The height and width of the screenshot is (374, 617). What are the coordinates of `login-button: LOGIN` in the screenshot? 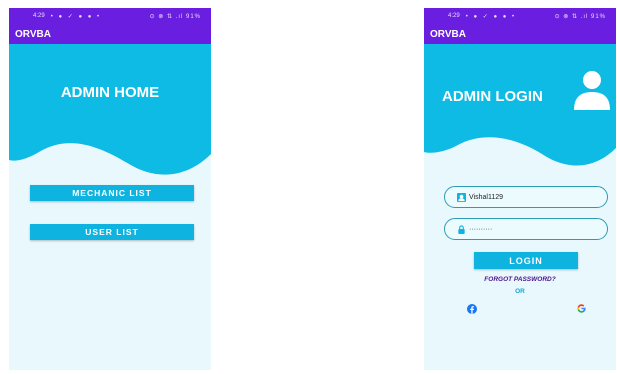 It's located at (526, 260).